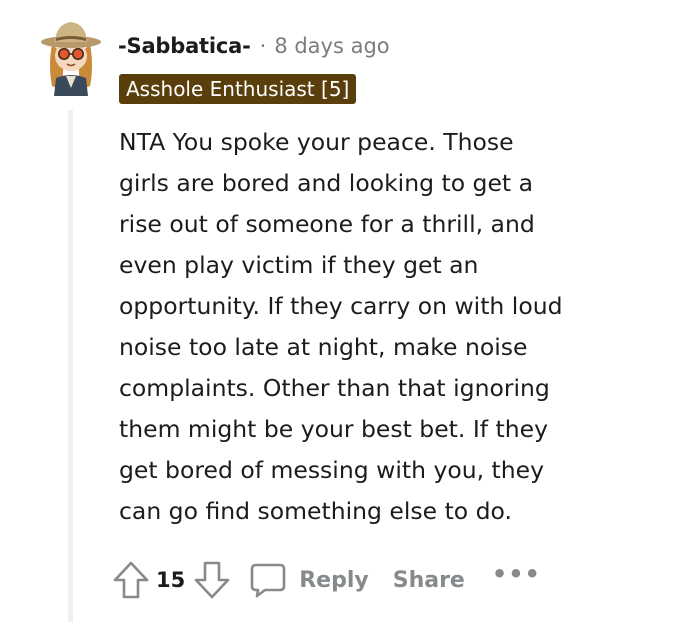 The width and height of the screenshot is (700, 629). I want to click on comment-body-line: them might be your best bet. If they, so click(333, 429).